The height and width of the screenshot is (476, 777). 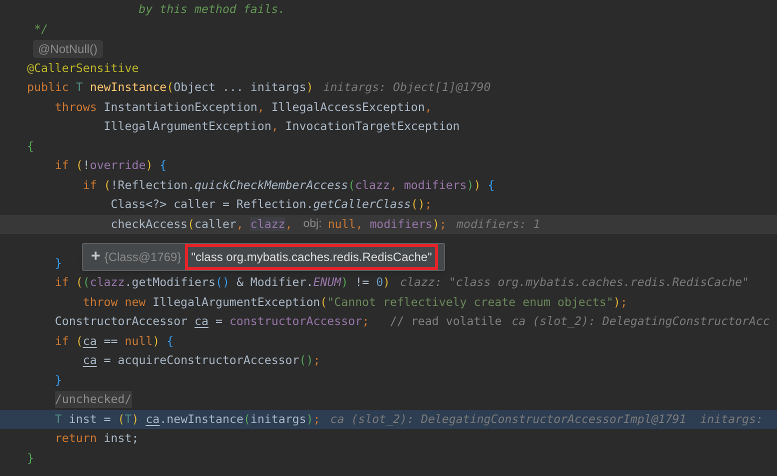 I want to click on code-text: ca = acquireConstructorAccessor();, so click(x=201, y=361).